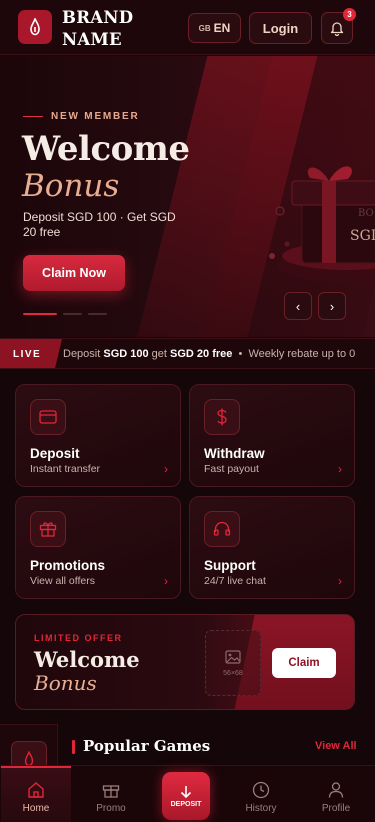 The height and width of the screenshot is (822, 375). What do you see at coordinates (234, 453) in the screenshot?
I see `card-title: Withdraw` at bounding box center [234, 453].